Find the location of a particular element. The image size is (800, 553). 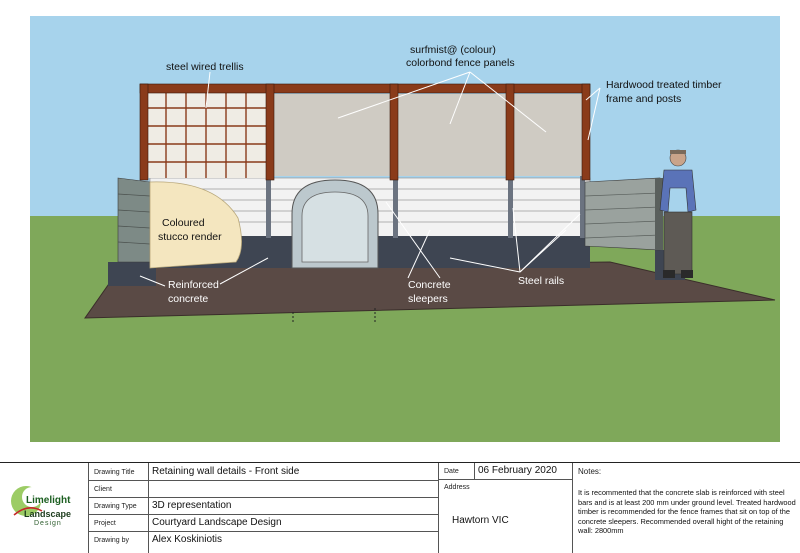

date-label: Date is located at coordinates (451, 471).